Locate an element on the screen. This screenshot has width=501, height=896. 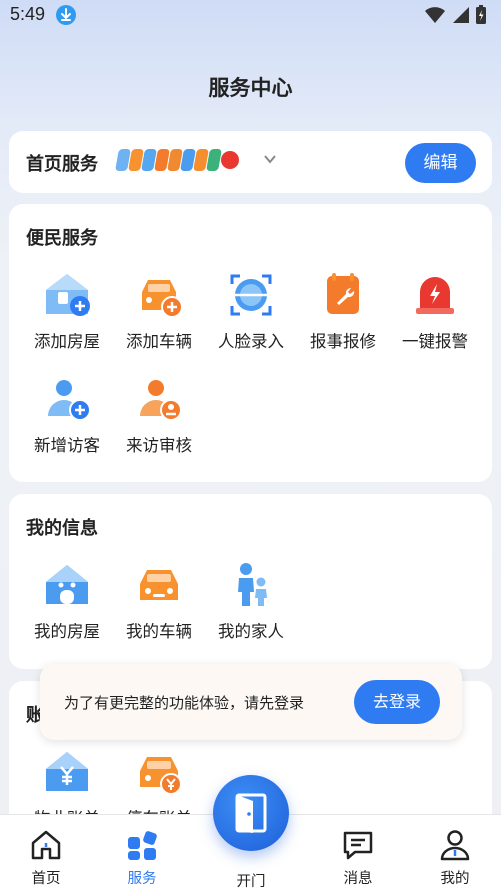
visitor-review-button: 来访审核 is located at coordinates (159, 415).